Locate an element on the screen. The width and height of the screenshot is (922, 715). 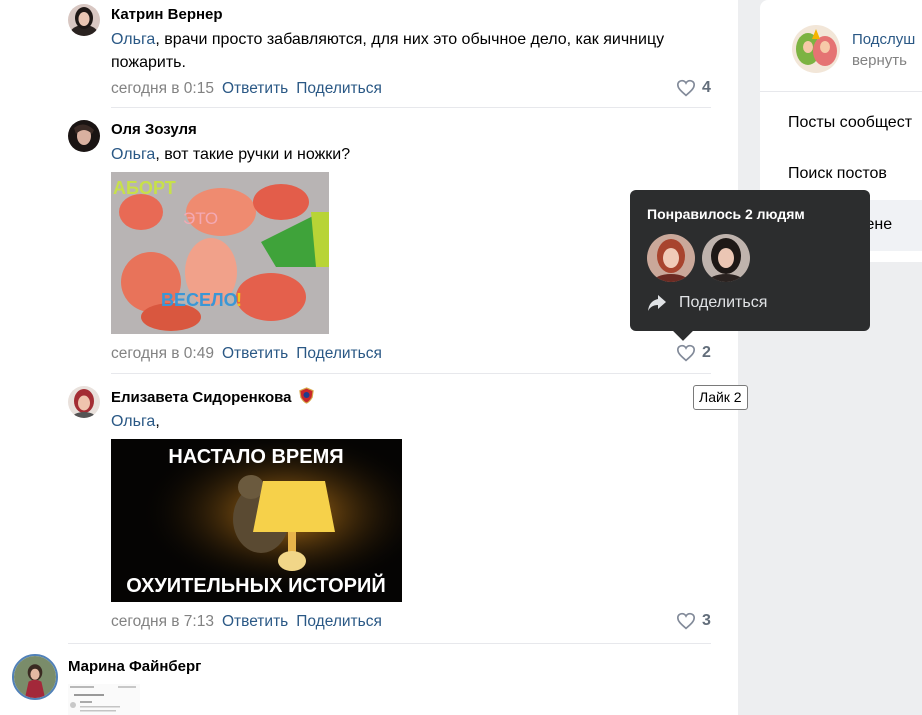
comment-body: , is located at coordinates (157, 421).